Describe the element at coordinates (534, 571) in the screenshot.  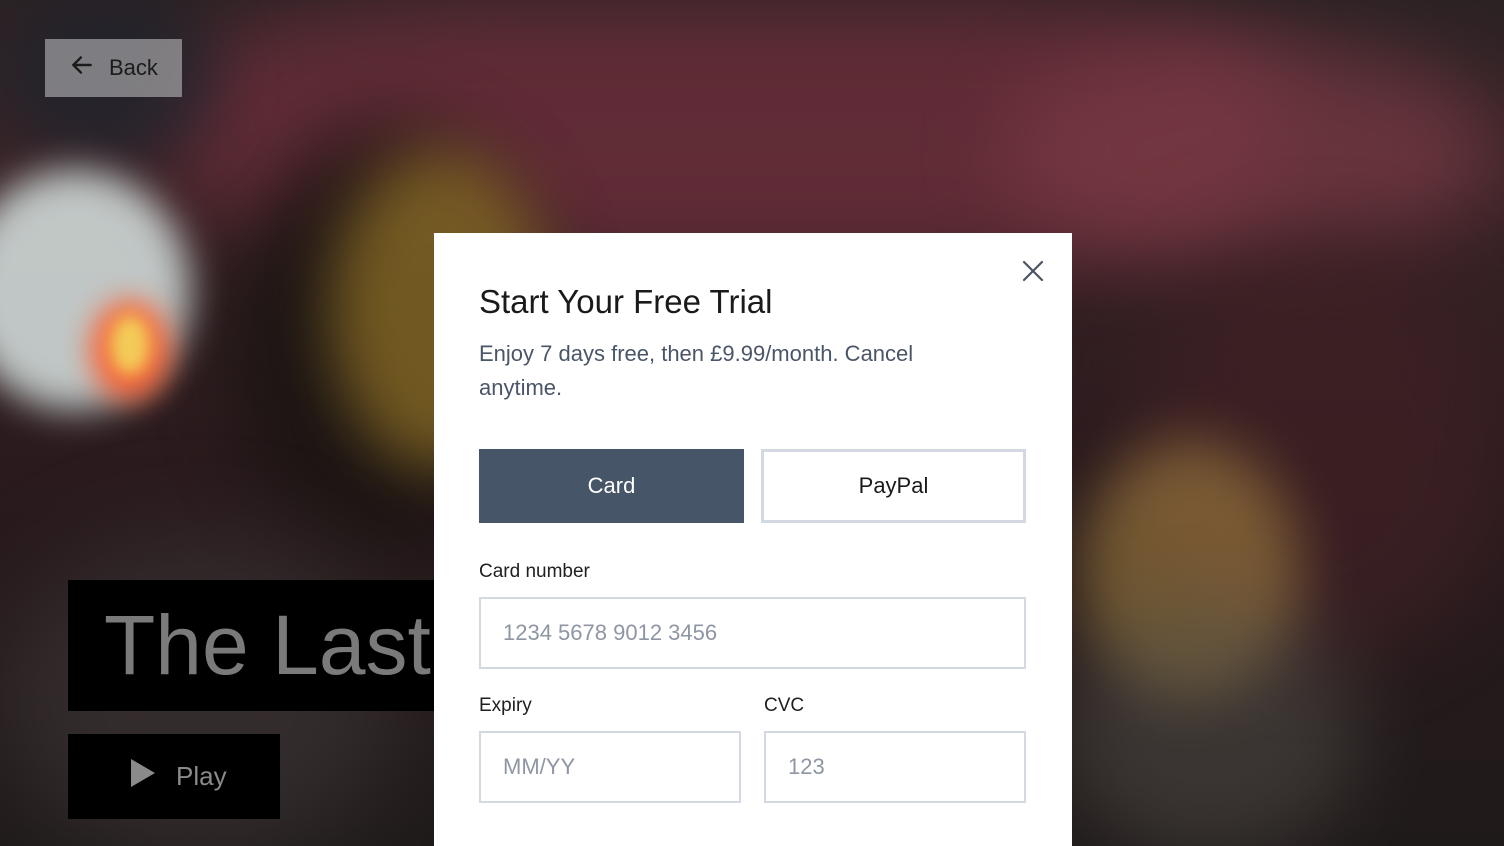
I see `card-number-label: Card number` at that location.